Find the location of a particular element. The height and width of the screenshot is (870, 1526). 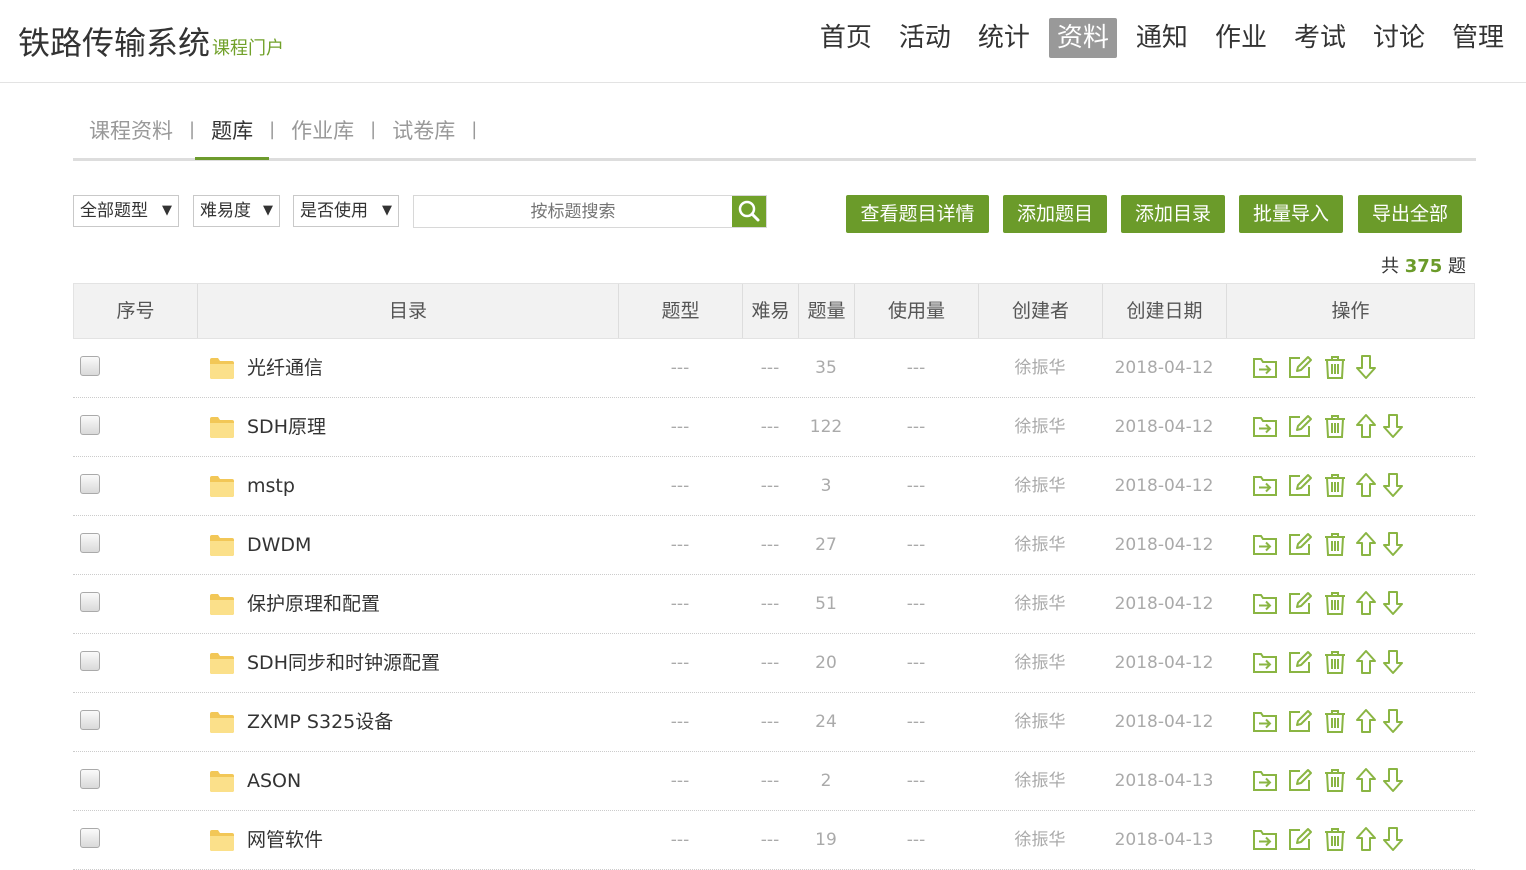

question-type-select: 全部题型 ▼ is located at coordinates (126, 211).